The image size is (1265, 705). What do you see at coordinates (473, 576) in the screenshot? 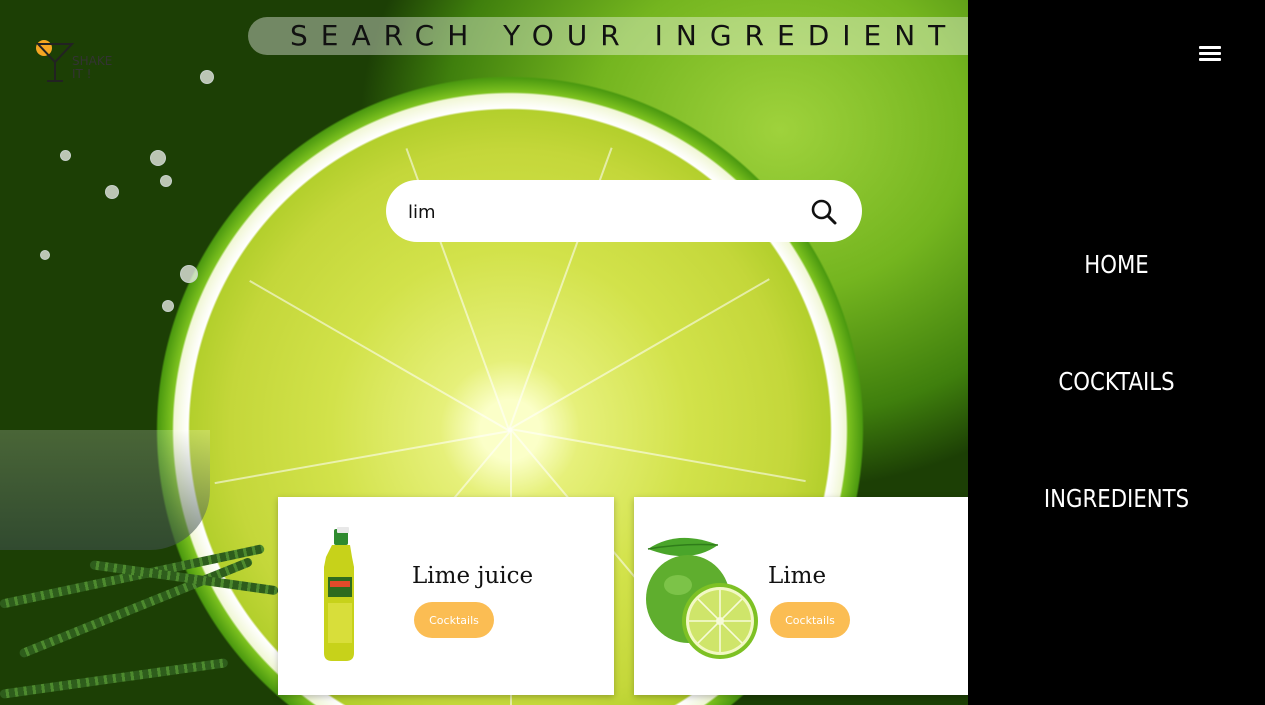
I see `ingredient-name: Lime juice` at bounding box center [473, 576].